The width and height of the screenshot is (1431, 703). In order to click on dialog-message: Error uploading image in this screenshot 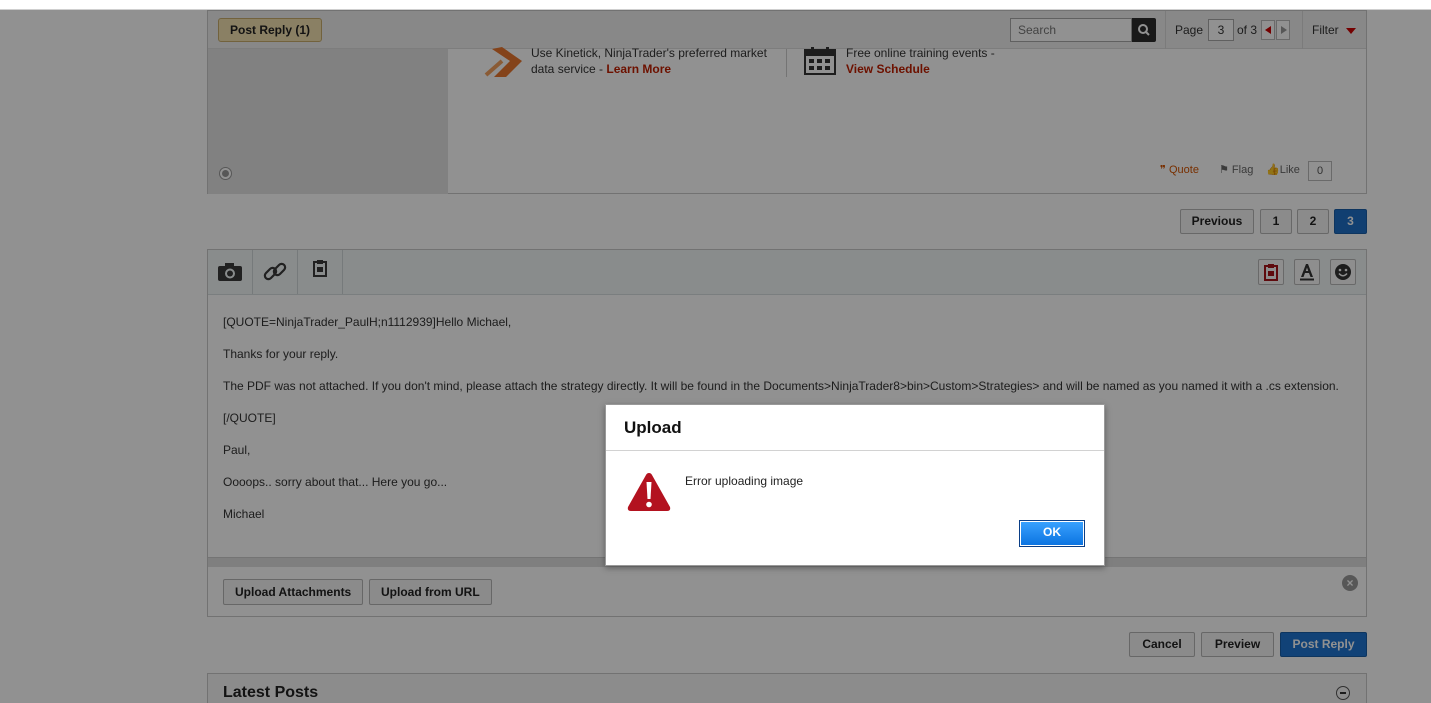, I will do `click(744, 481)`.